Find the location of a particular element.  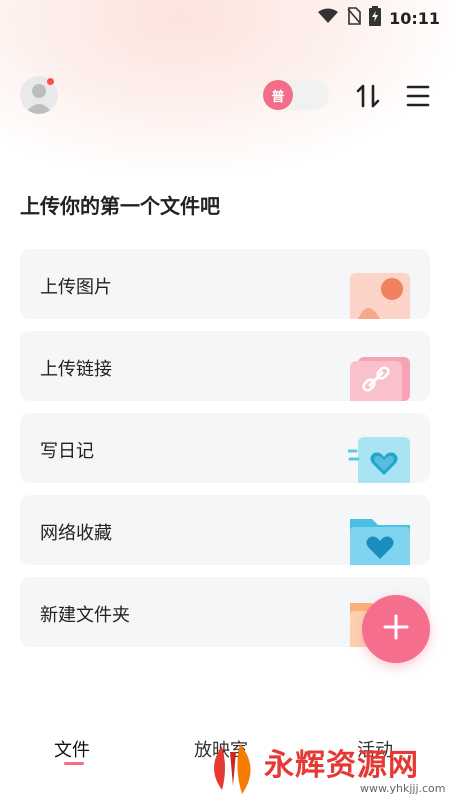

diary-heart-illustration is located at coordinates (379, 458).